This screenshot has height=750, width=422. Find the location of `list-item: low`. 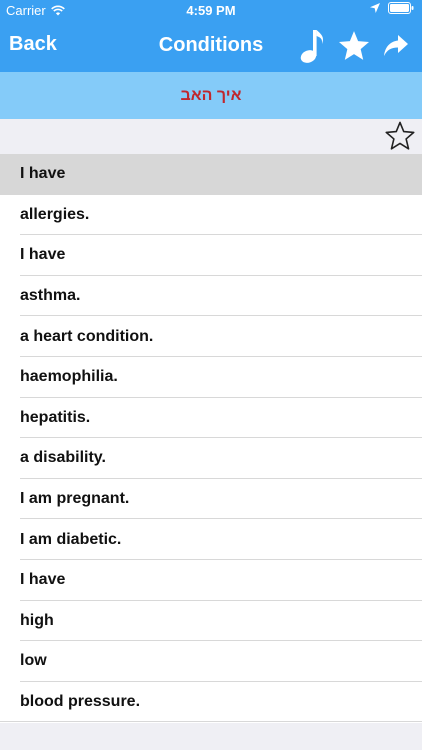

list-item: low is located at coordinates (211, 661).